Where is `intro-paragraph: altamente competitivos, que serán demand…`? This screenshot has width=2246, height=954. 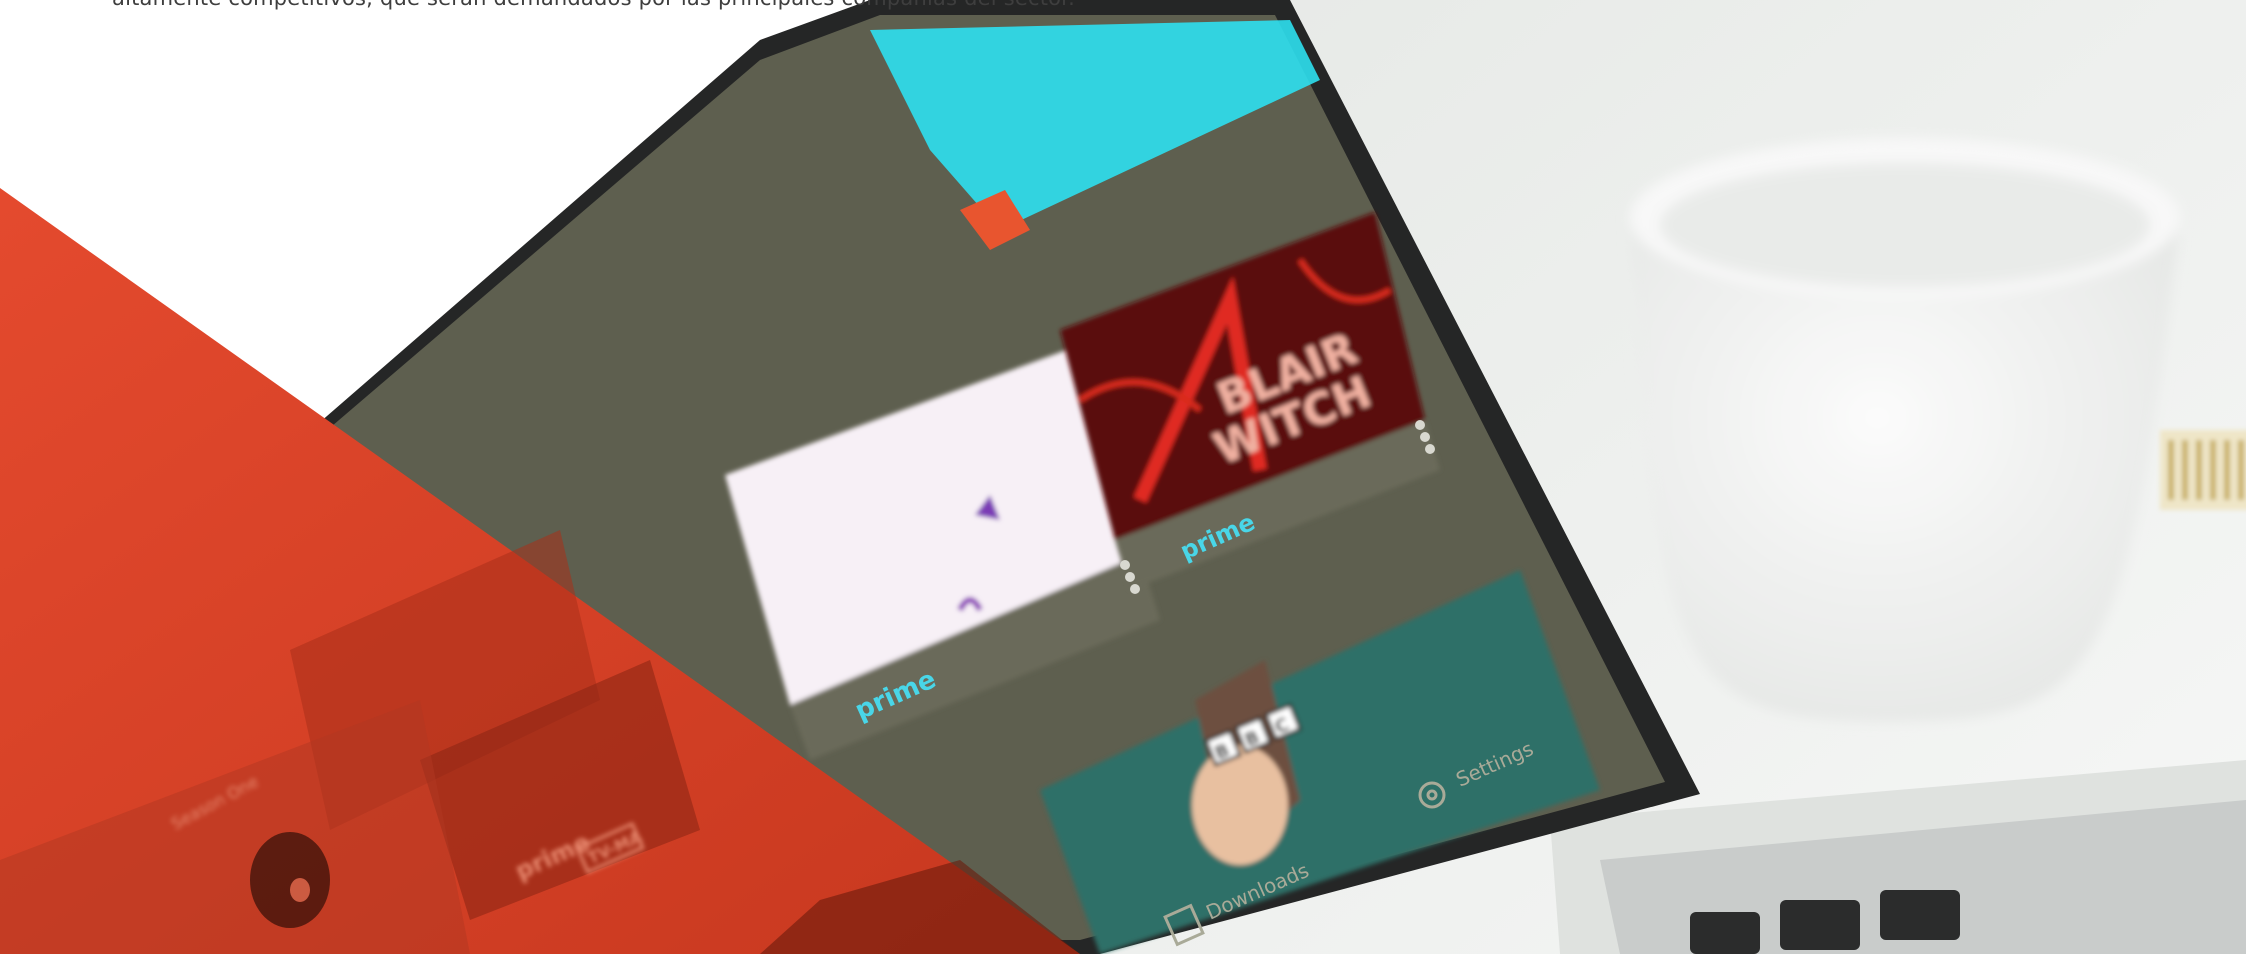
intro-paragraph: altamente competitivos, que serán demand… is located at coordinates (593, 5).